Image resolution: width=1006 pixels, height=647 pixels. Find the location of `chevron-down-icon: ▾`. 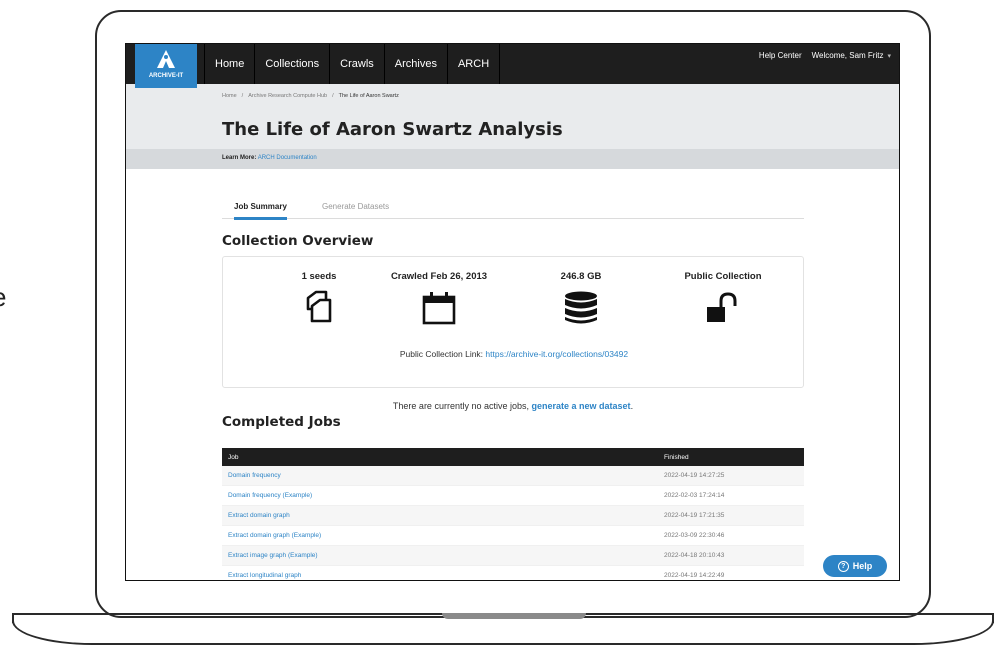

chevron-down-icon: ▾ is located at coordinates (889, 56).